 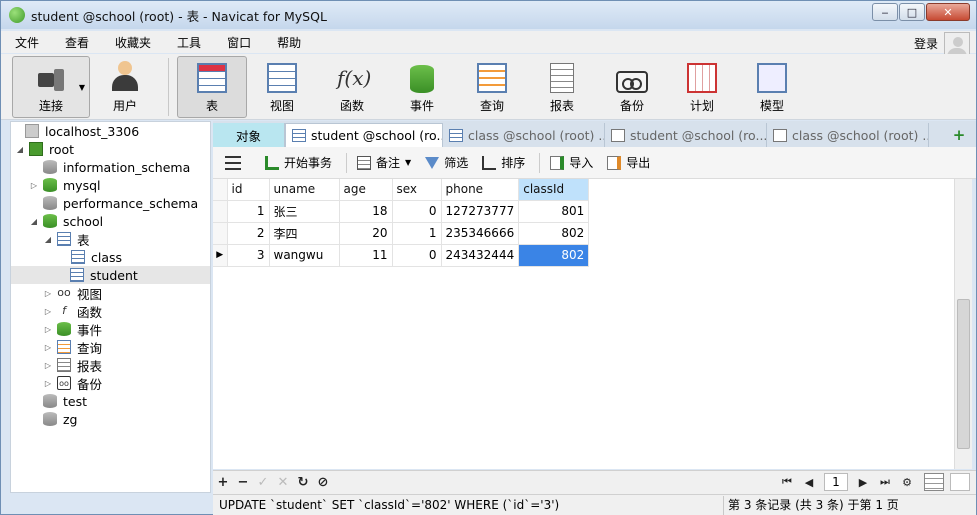 I want to click on minimize-button: ‒, so click(x=885, y=12).